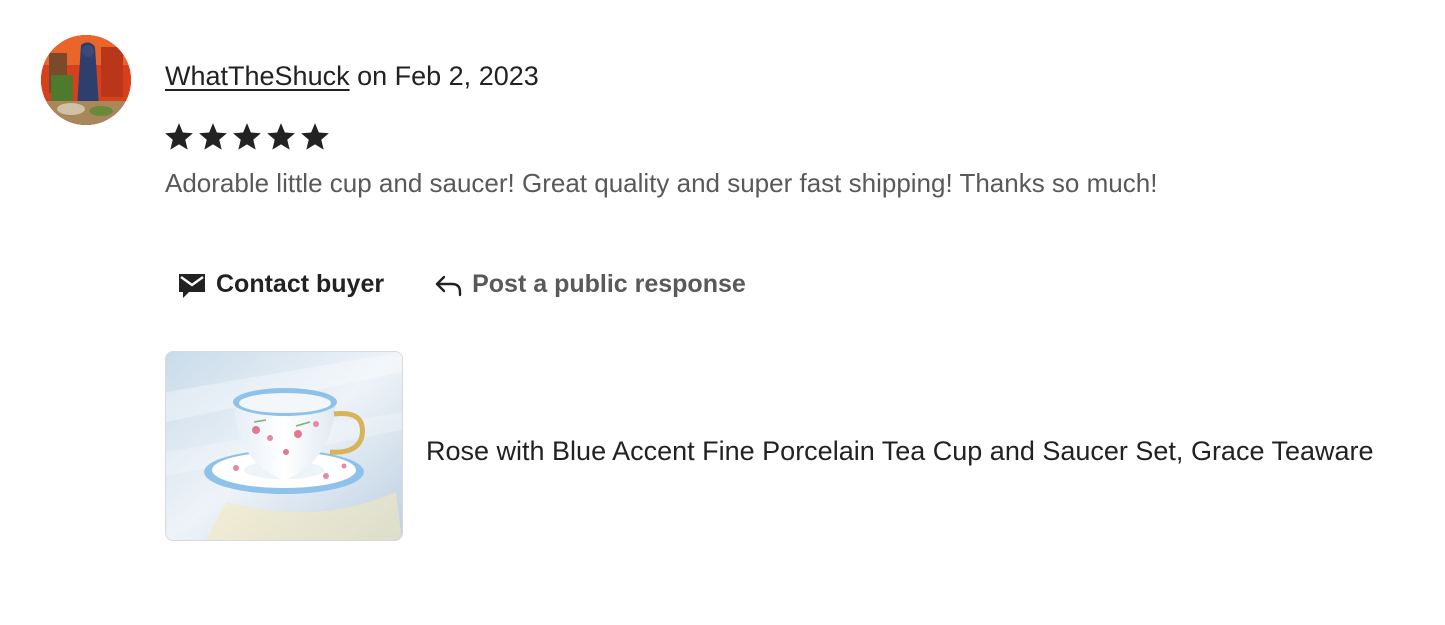 The height and width of the screenshot is (625, 1445). I want to click on review-actions: Contact buyer Post a public response, so click(461, 284).